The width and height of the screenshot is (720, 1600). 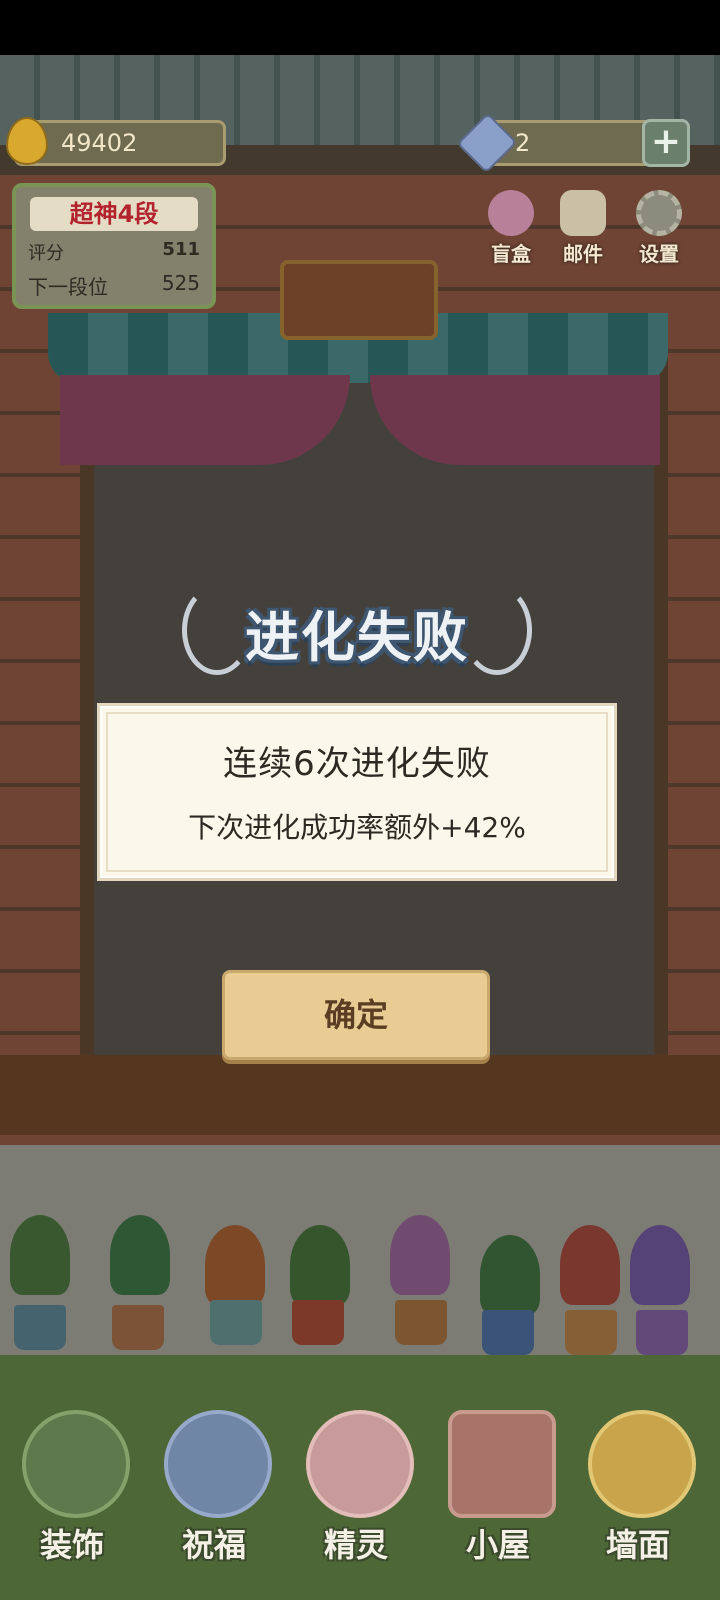 What do you see at coordinates (360, 27) in the screenshot?
I see `status-bar` at bounding box center [360, 27].